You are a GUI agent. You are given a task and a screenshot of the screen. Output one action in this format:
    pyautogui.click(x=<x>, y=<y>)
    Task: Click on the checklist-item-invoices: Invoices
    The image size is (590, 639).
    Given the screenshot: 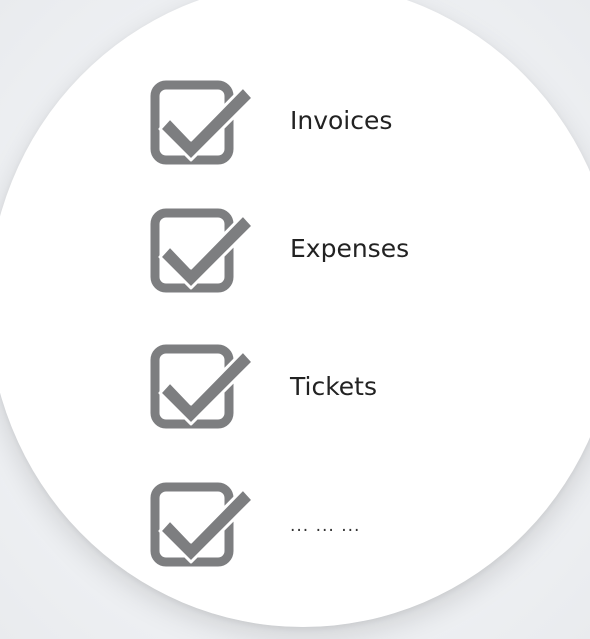 What is the action you would take?
    pyautogui.click(x=271, y=124)
    